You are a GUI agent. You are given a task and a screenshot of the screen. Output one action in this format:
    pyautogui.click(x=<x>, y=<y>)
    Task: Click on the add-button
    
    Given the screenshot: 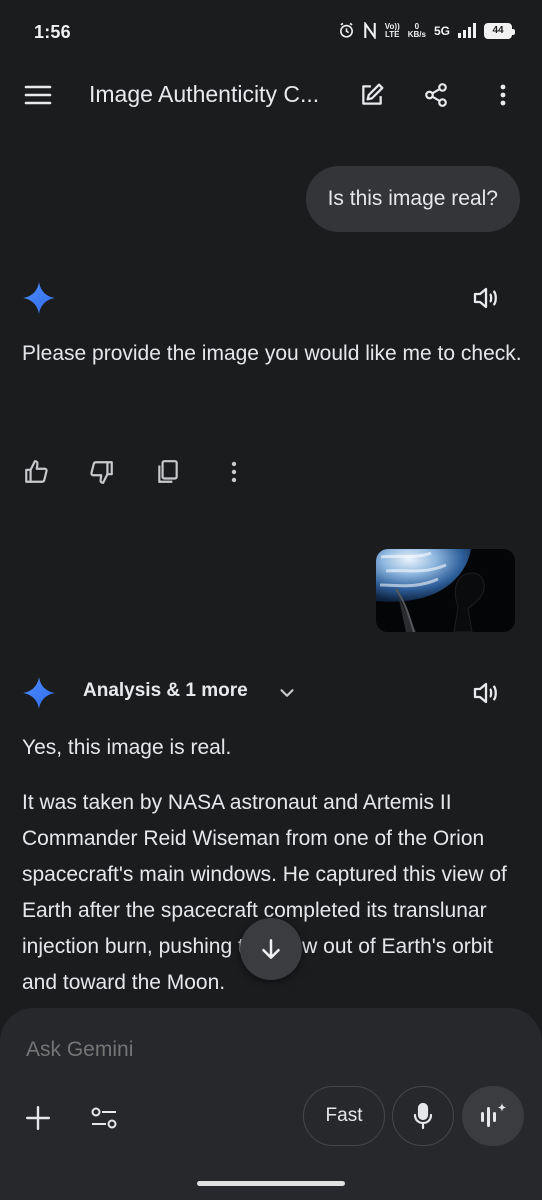 What is the action you would take?
    pyautogui.click(x=38, y=1118)
    